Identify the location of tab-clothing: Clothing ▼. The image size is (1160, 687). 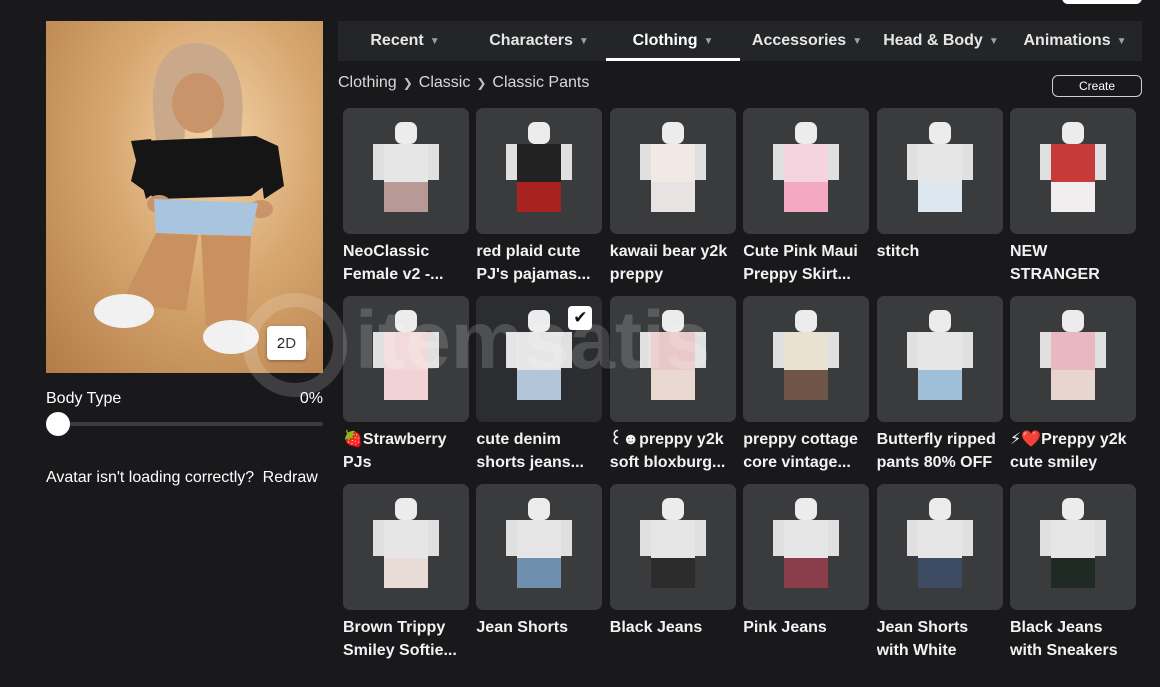
(673, 41).